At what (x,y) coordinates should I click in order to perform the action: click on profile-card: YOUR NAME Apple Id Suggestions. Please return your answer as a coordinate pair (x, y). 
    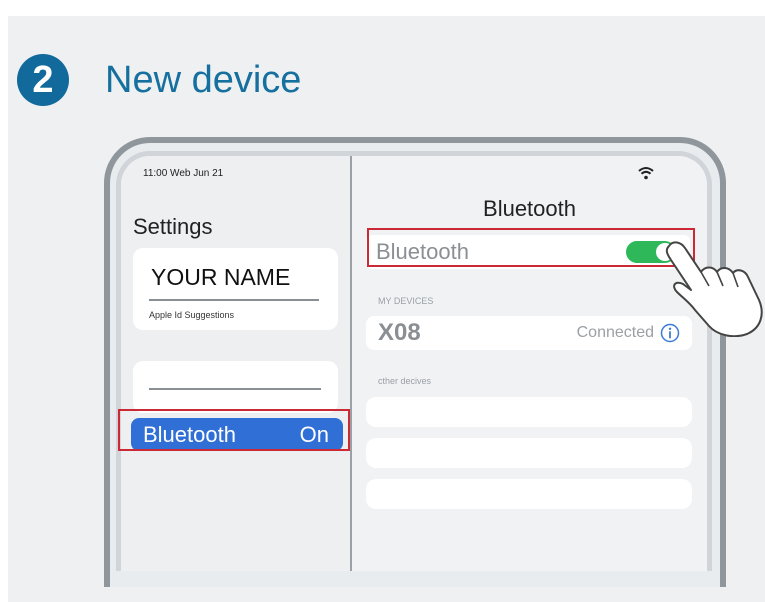
    Looking at the image, I should click on (235, 289).